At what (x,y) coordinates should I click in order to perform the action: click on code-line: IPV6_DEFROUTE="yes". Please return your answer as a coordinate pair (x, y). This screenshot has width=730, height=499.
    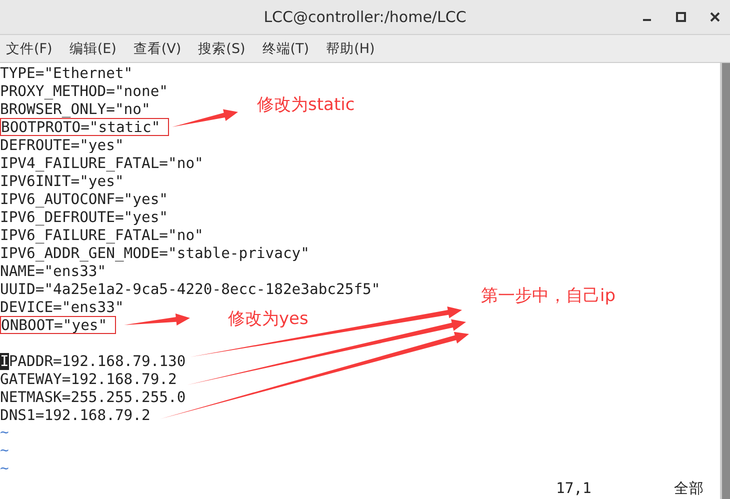
    Looking at the image, I should click on (85, 217).